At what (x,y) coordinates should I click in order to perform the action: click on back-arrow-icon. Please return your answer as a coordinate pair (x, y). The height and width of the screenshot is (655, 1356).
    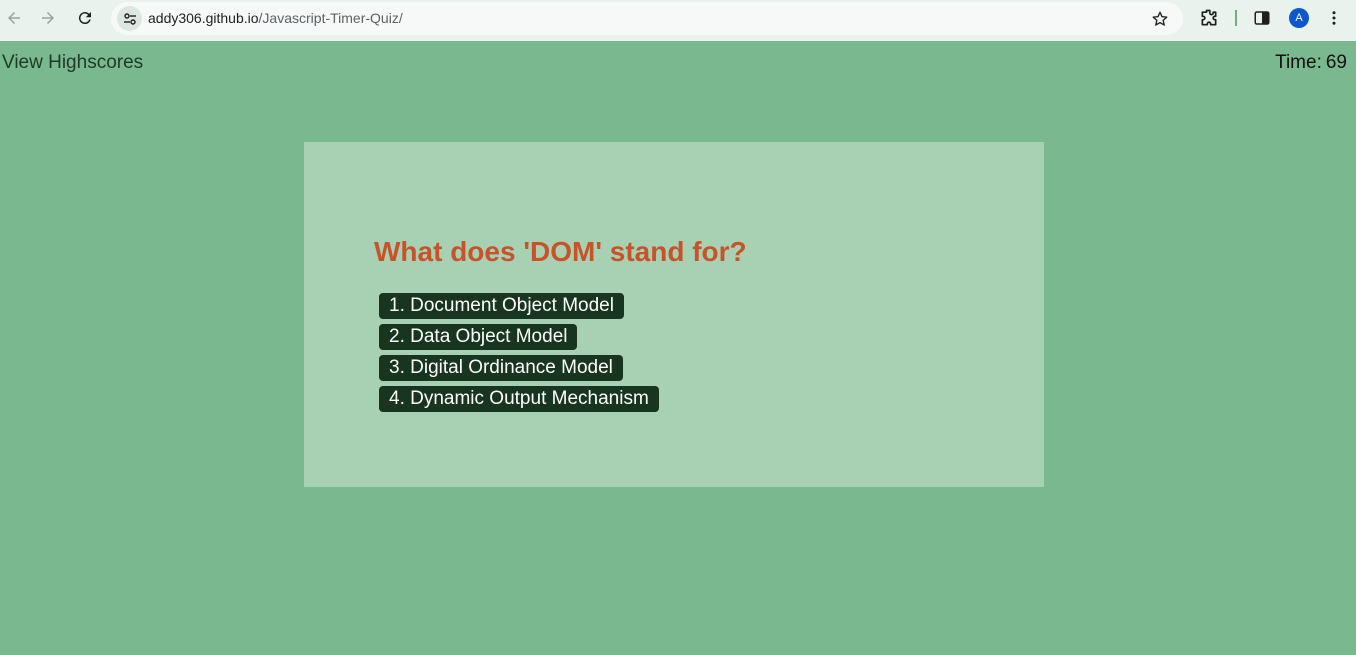
    Looking at the image, I should click on (14, 18).